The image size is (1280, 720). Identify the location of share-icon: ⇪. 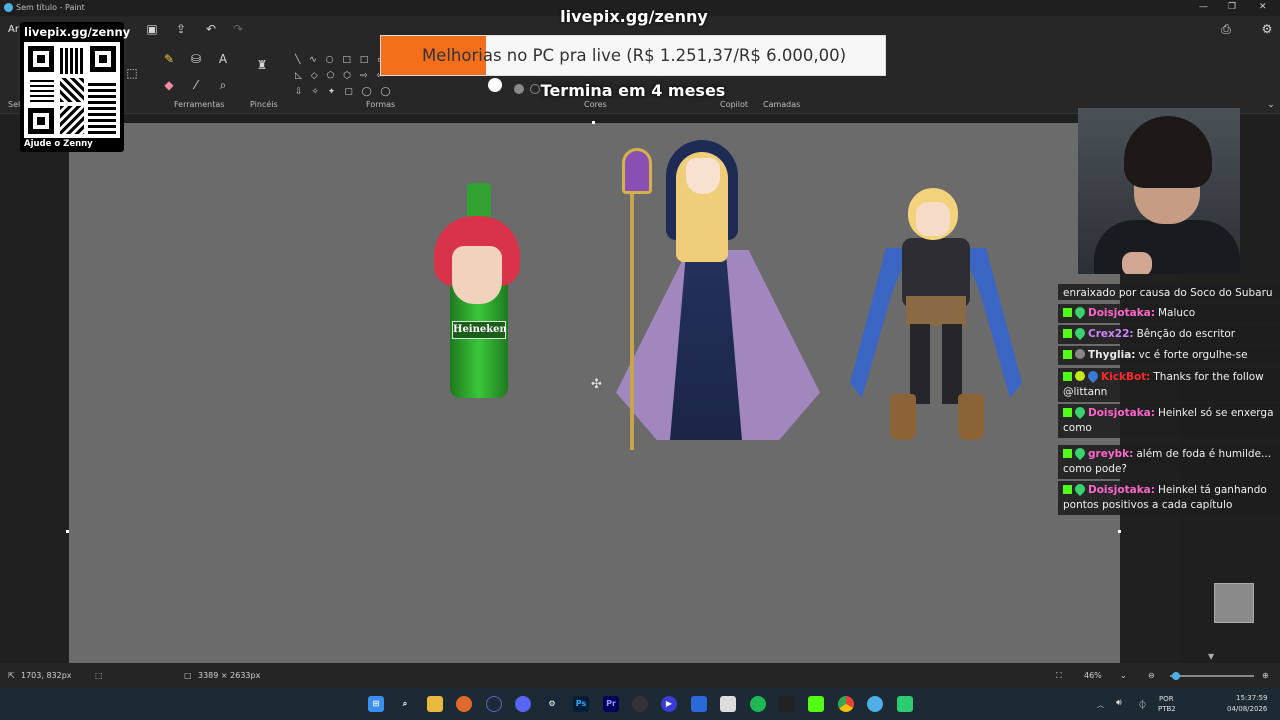
(181, 29).